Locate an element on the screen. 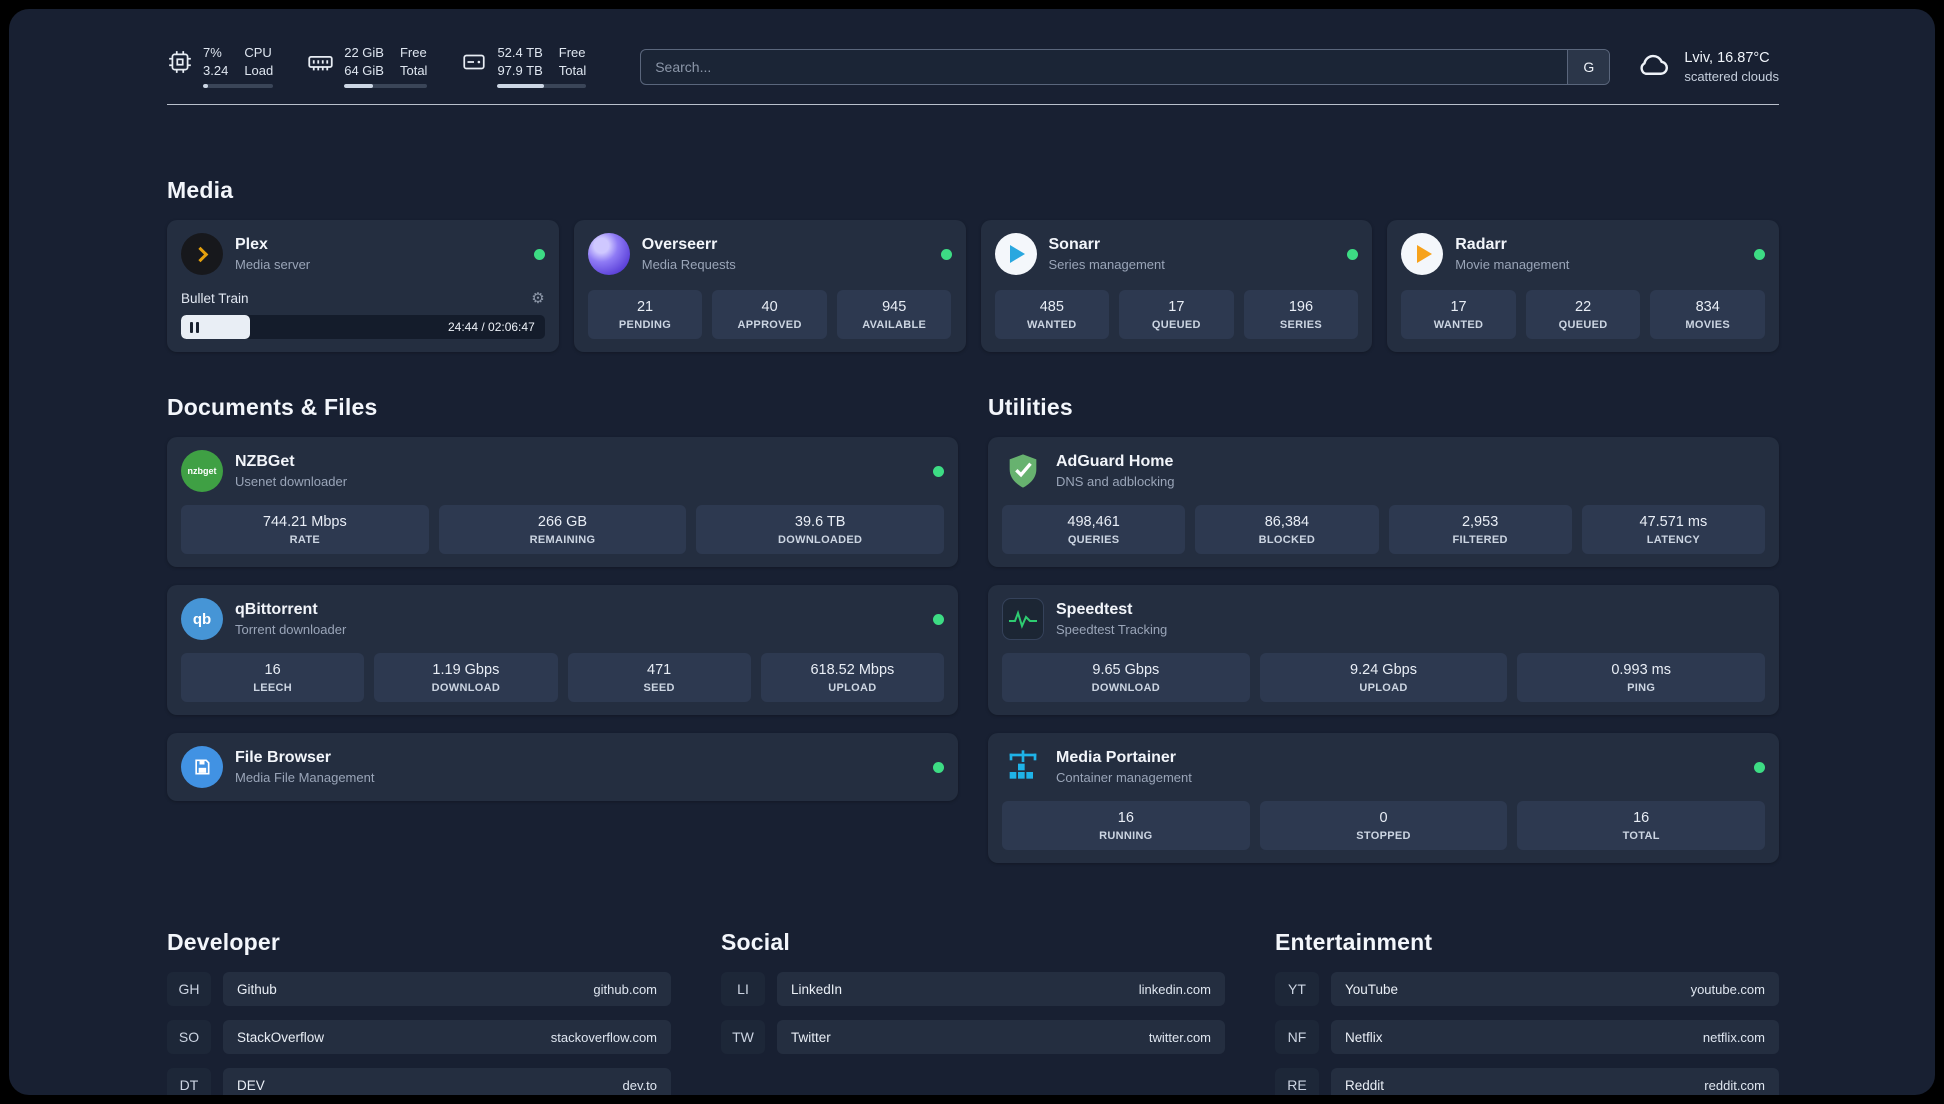  bookmark-linkedin: LI LinkedIn linkedin.com is located at coordinates (973, 989).